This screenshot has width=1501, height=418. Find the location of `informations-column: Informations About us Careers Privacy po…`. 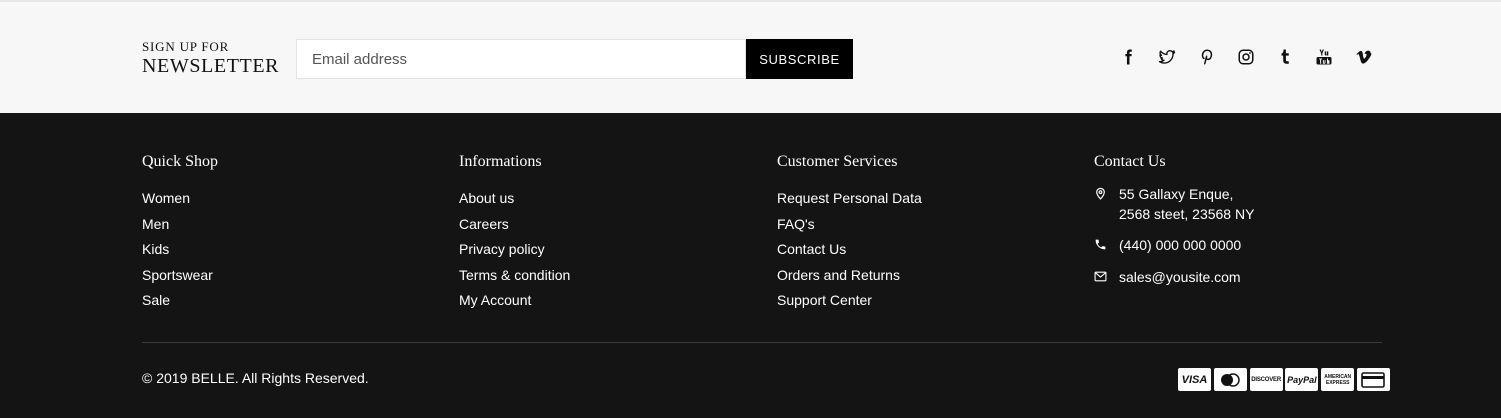

informations-column: Informations About us Careers Privacy po… is located at coordinates (514, 233).